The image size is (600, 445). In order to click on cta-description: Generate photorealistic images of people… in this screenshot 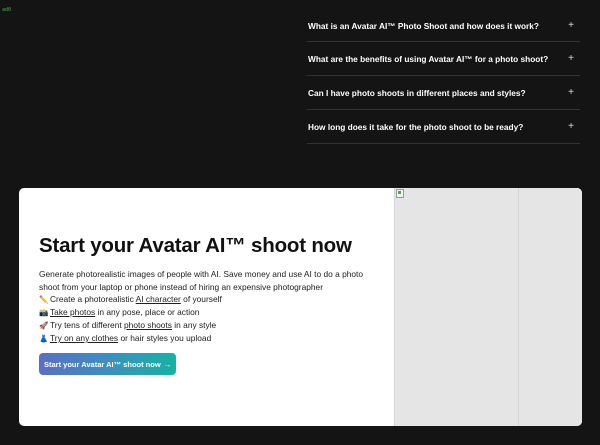, I will do `click(201, 280)`.